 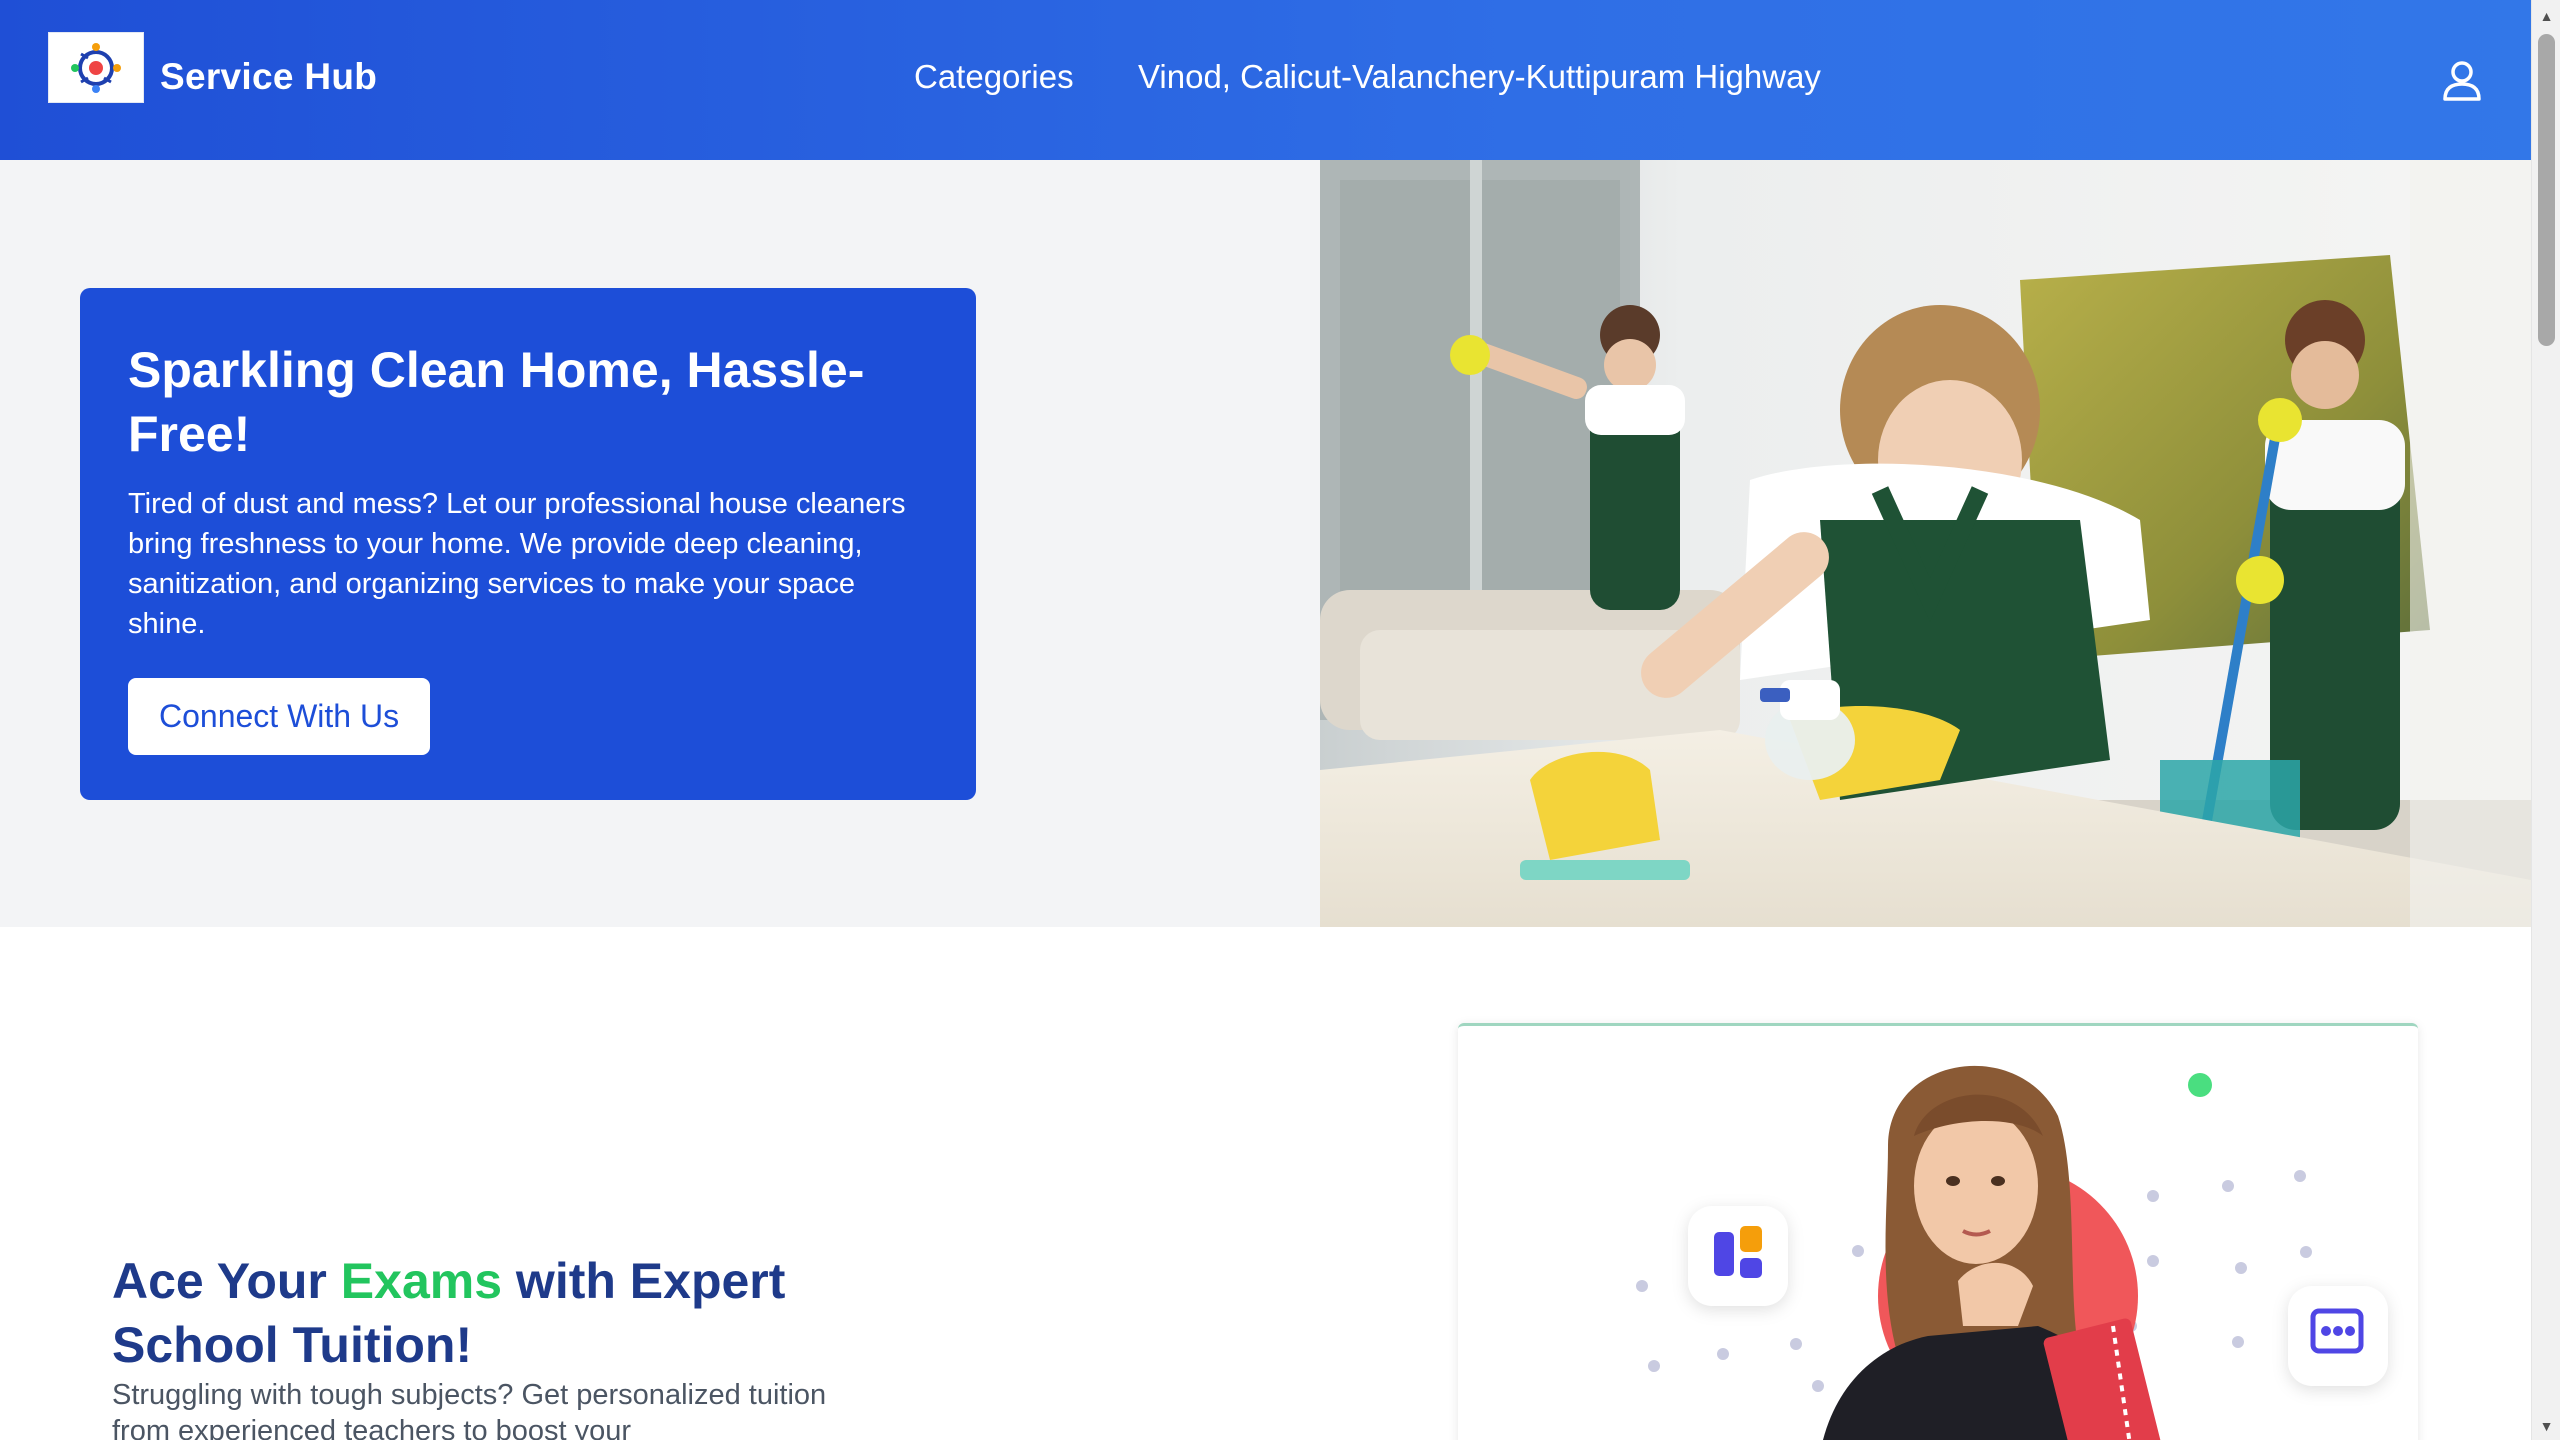 I want to click on tuition-image-card, so click(x=1938, y=1231).